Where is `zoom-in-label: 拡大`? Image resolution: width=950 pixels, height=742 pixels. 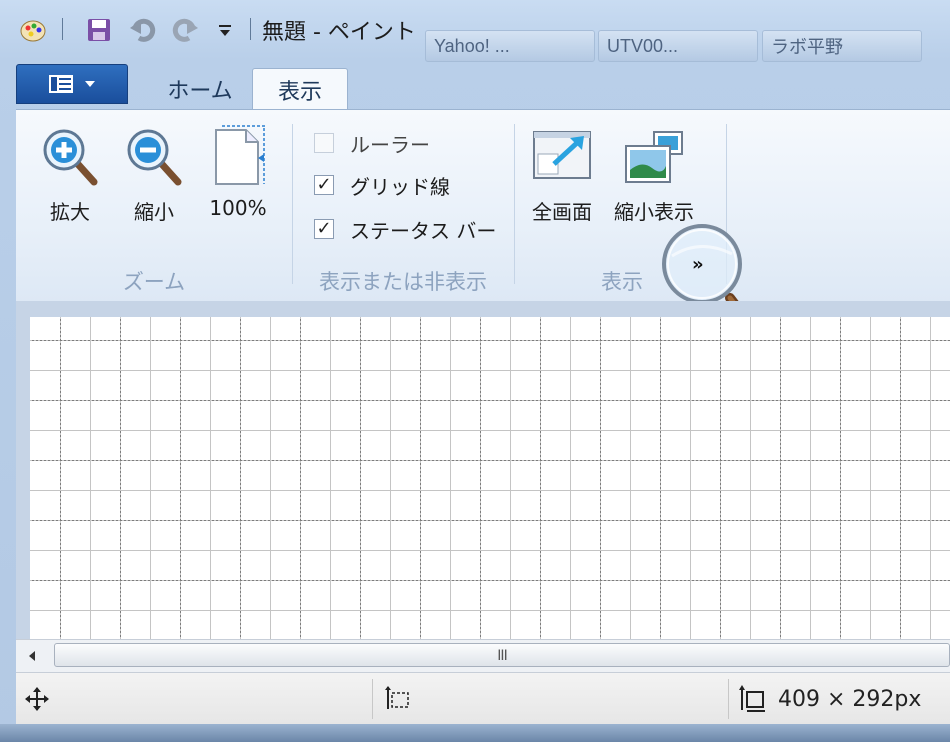 zoom-in-label: 拡大 is located at coordinates (70, 212).